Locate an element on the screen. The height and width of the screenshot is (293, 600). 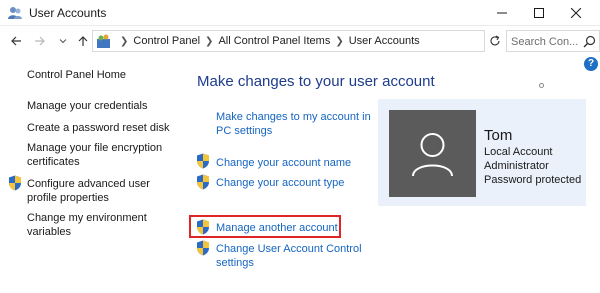
breadcrumb-user-accounts: User Accounts is located at coordinates (384, 41).